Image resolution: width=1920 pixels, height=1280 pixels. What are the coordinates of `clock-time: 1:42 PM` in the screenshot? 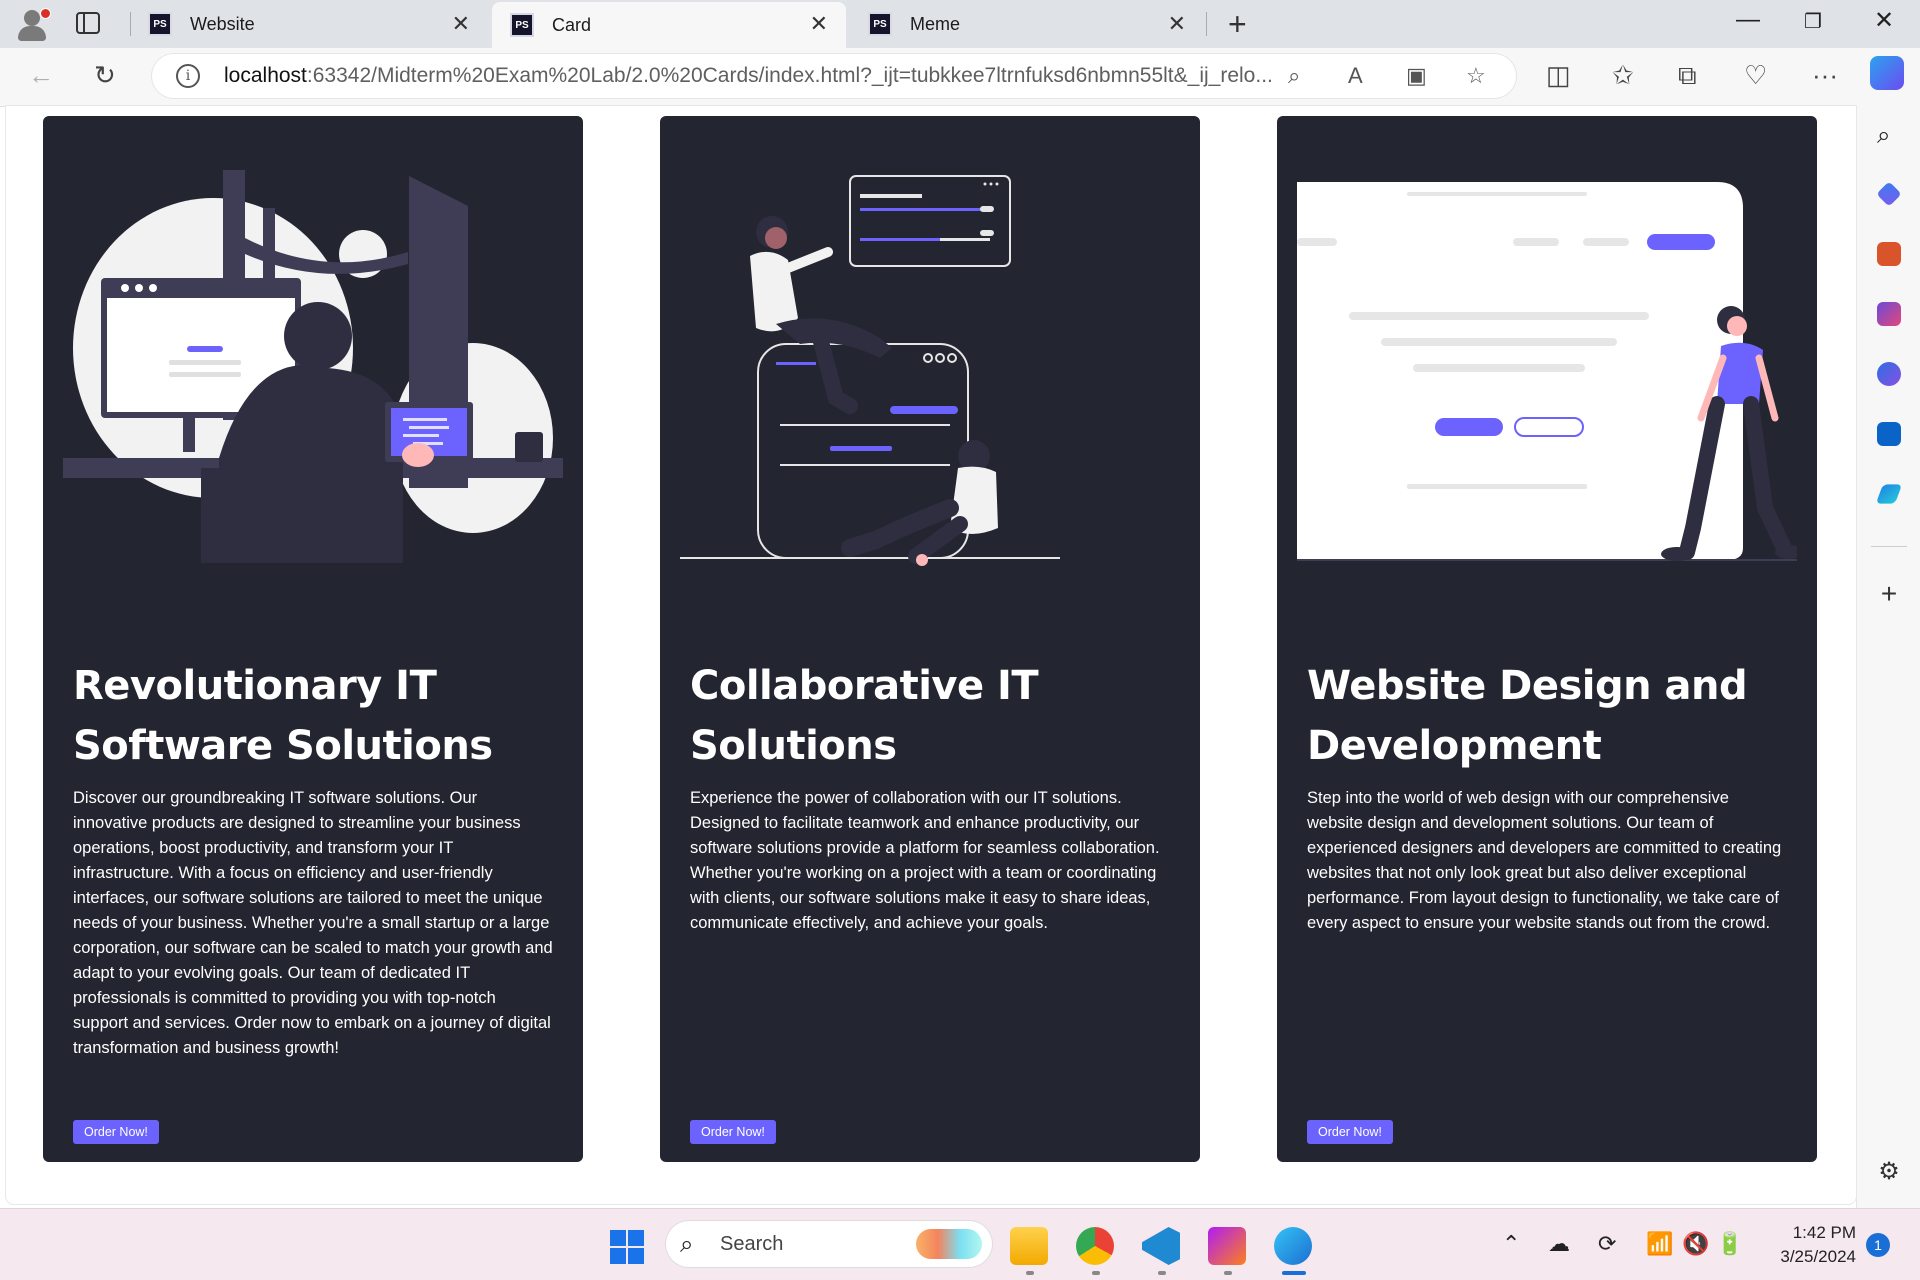 It's located at (1824, 1232).